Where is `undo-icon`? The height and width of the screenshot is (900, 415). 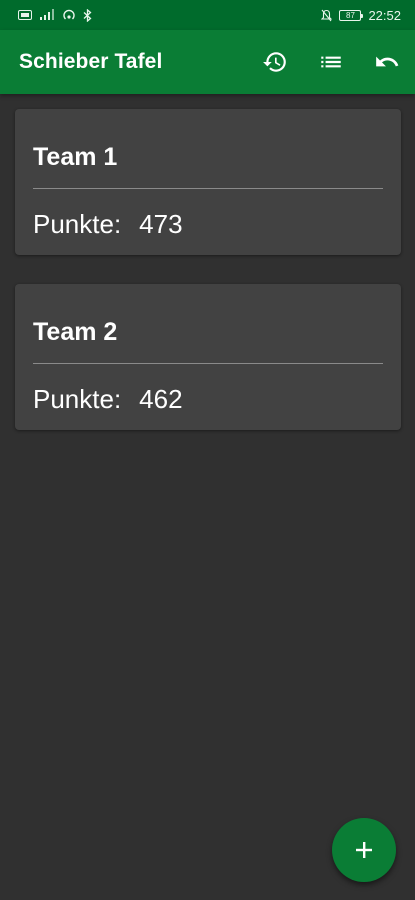
undo-icon is located at coordinates (387, 61).